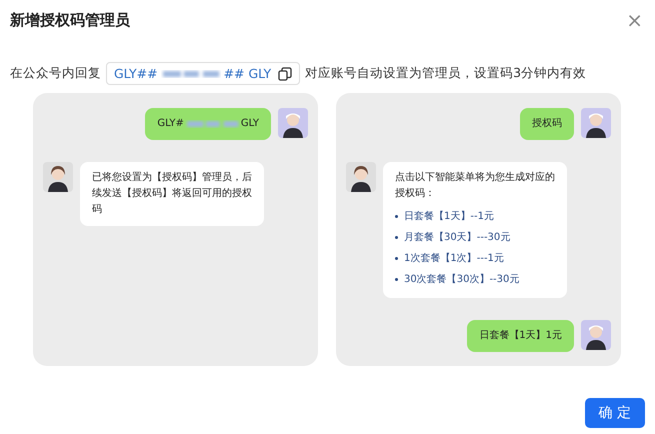 The height and width of the screenshot is (434, 655). What do you see at coordinates (212, 124) in the screenshot?
I see `blurred-code-drawing` at bounding box center [212, 124].